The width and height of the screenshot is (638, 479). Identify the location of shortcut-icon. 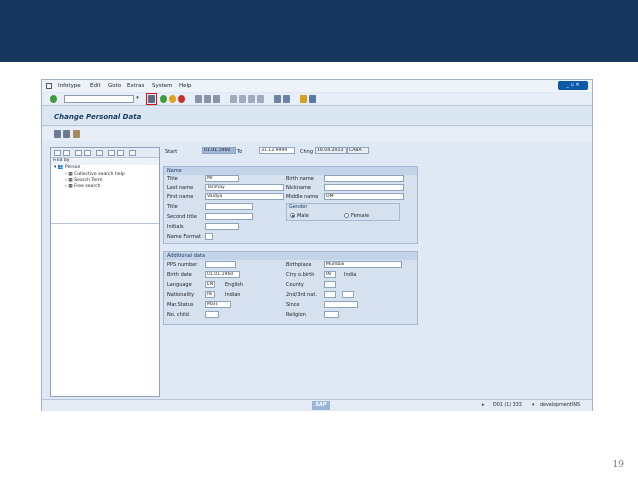
(286, 99).